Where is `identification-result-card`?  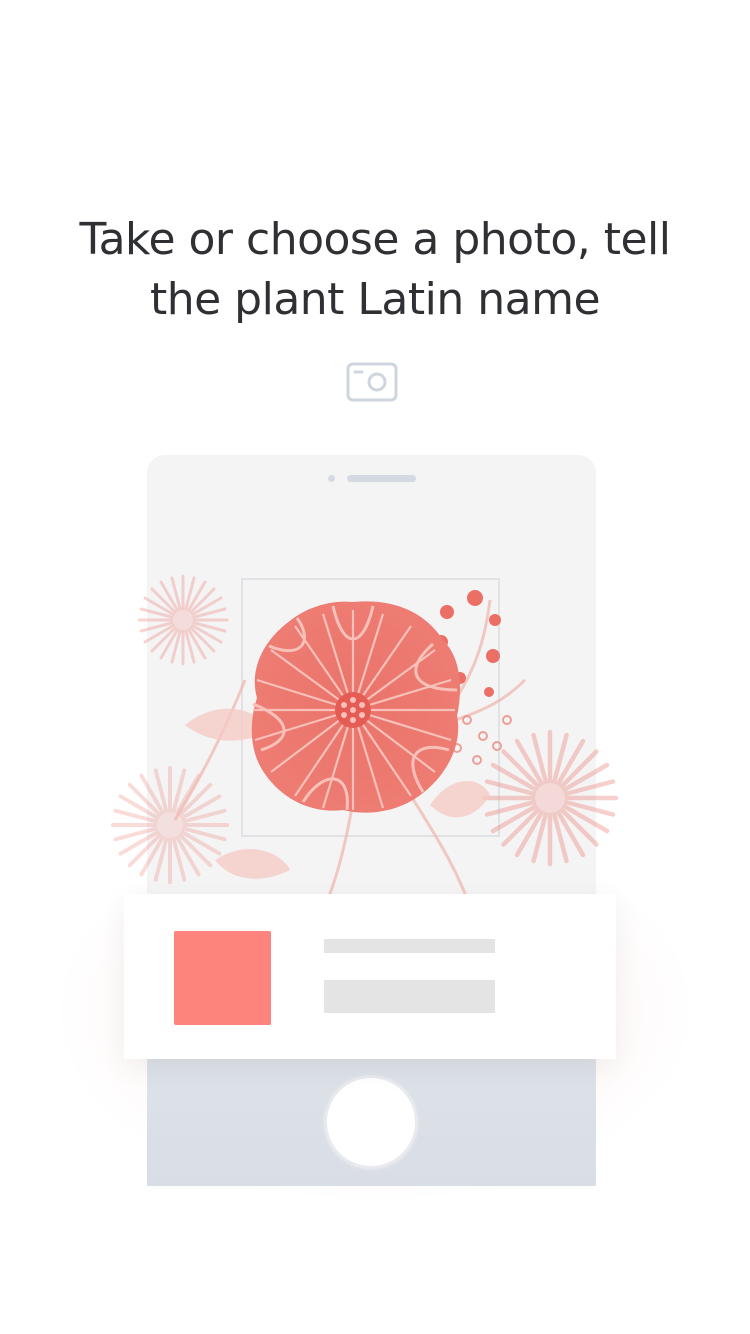
identification-result-card is located at coordinates (370, 976).